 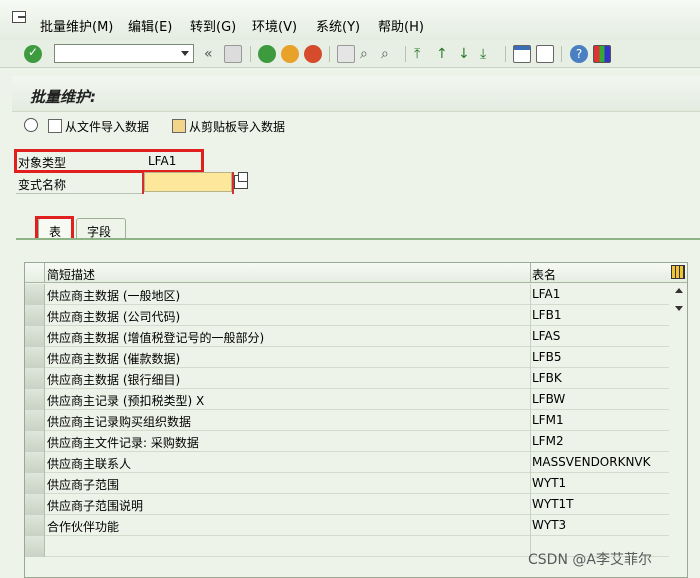 I want to click on table-row: 供应商主数据 (公司代码) LFB1, so click(x=347, y=315).